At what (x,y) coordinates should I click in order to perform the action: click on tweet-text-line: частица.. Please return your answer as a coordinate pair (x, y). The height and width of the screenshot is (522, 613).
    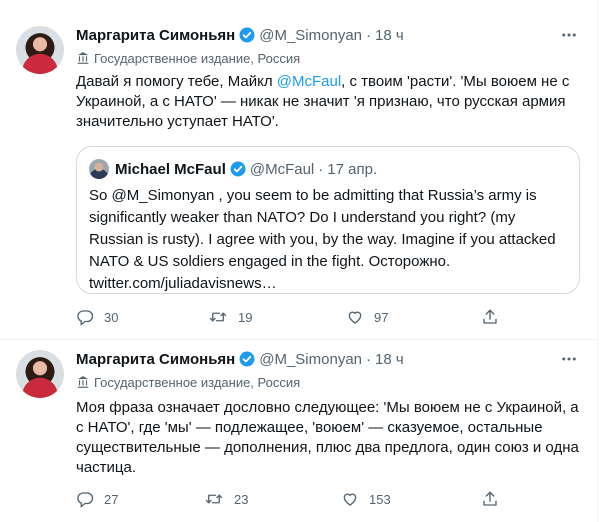
    Looking at the image, I should click on (106, 467).